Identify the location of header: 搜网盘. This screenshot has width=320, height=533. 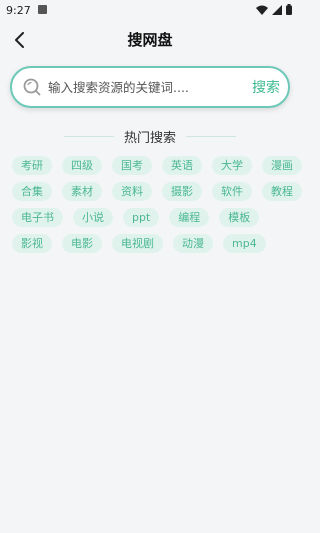
(150, 40).